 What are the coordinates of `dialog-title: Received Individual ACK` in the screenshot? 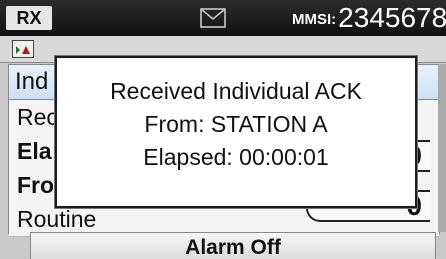 It's located at (236, 91).